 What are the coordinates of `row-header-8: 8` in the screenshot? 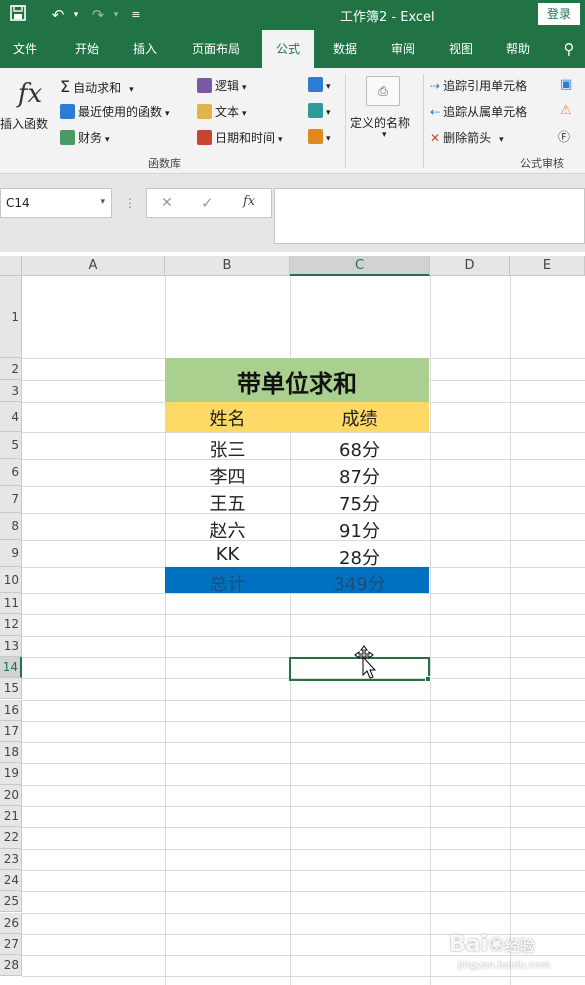 It's located at (11, 526).